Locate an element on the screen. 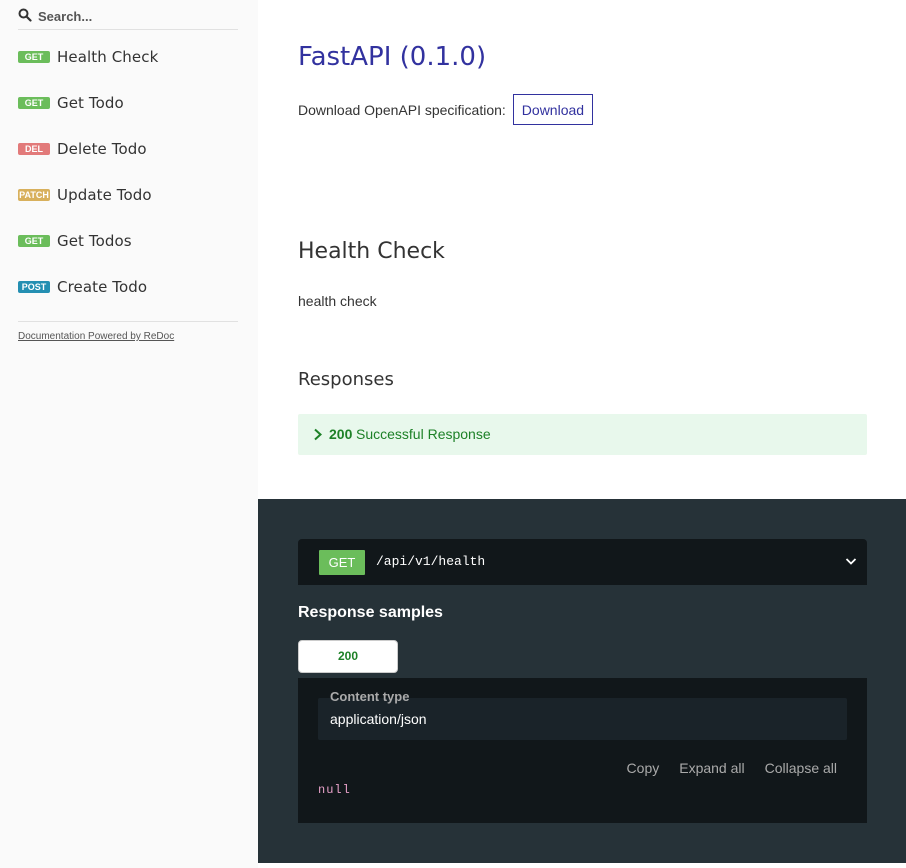 This screenshot has height=868, width=906. download-button: Download is located at coordinates (553, 109).